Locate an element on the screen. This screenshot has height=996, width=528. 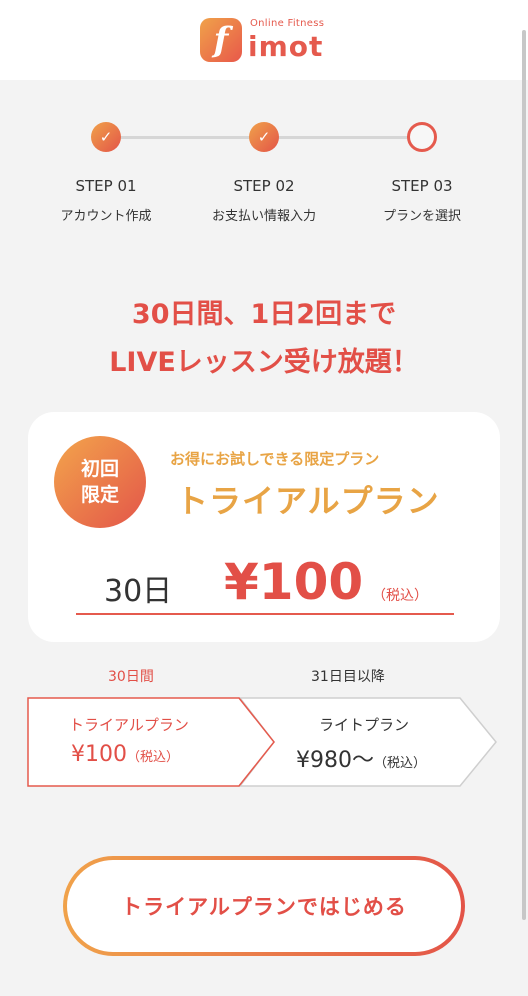
price-underline is located at coordinates (265, 614).